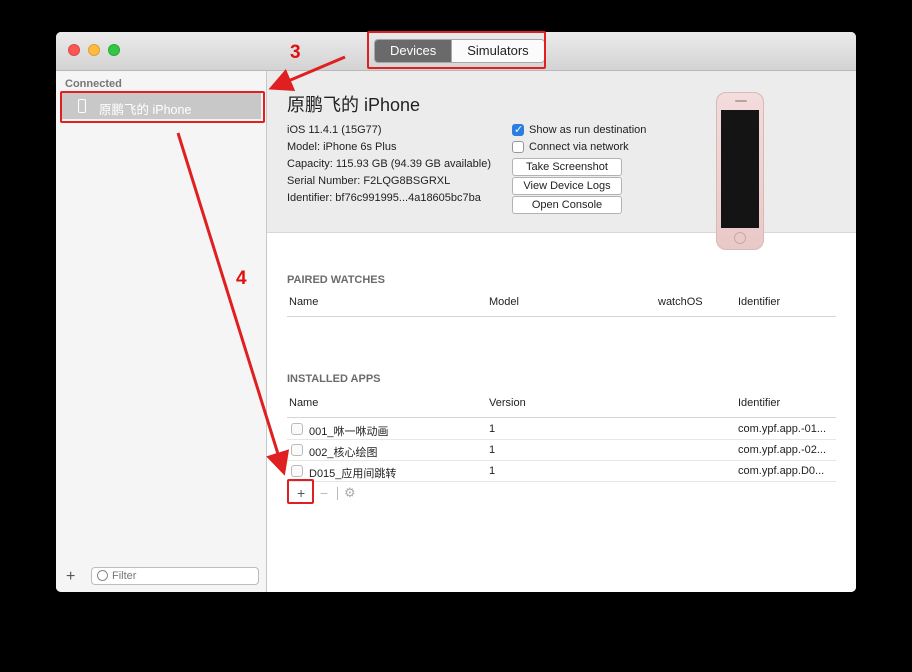  What do you see at coordinates (307, 73) in the screenshot?
I see `arrow-to-device` at bounding box center [307, 73].